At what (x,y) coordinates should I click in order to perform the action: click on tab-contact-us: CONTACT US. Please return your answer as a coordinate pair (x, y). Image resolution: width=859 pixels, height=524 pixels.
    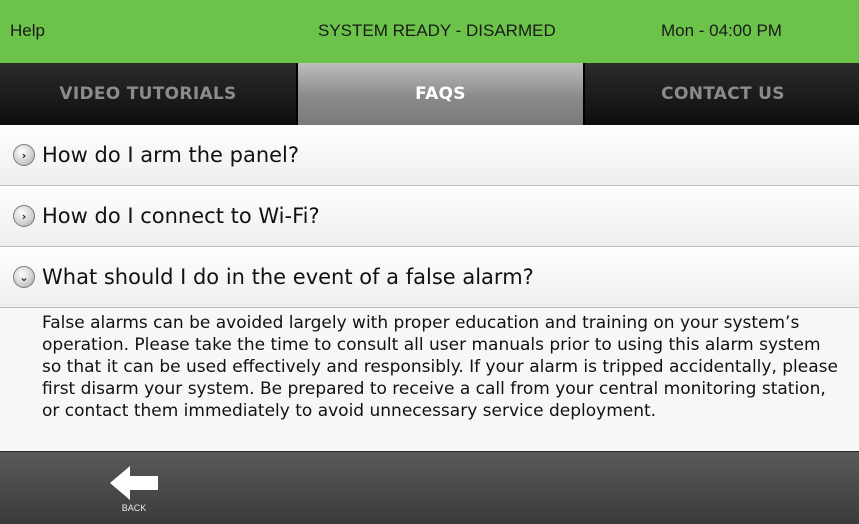
    Looking at the image, I should click on (721, 94).